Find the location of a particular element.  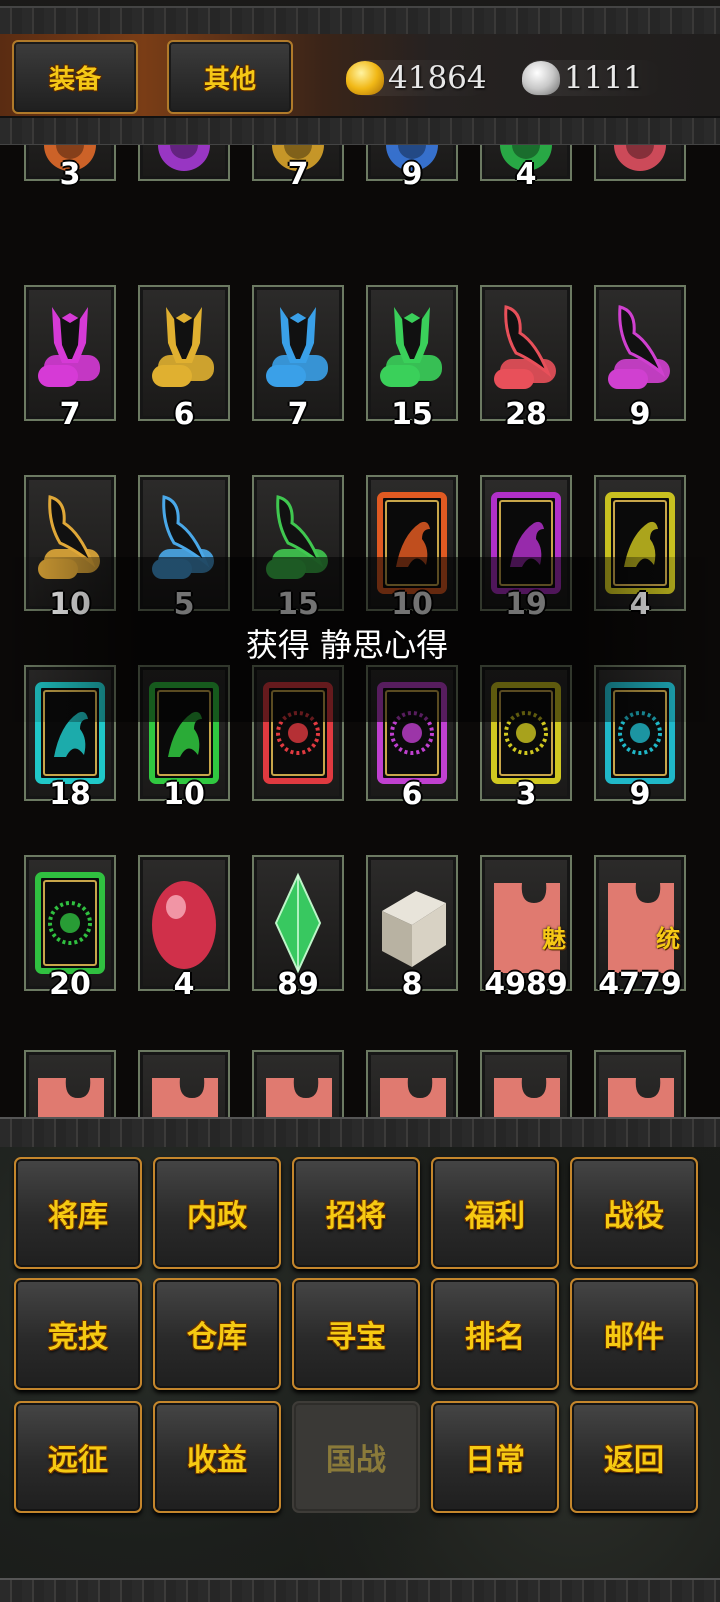

gold-currency: 41864 is located at coordinates (416, 78).